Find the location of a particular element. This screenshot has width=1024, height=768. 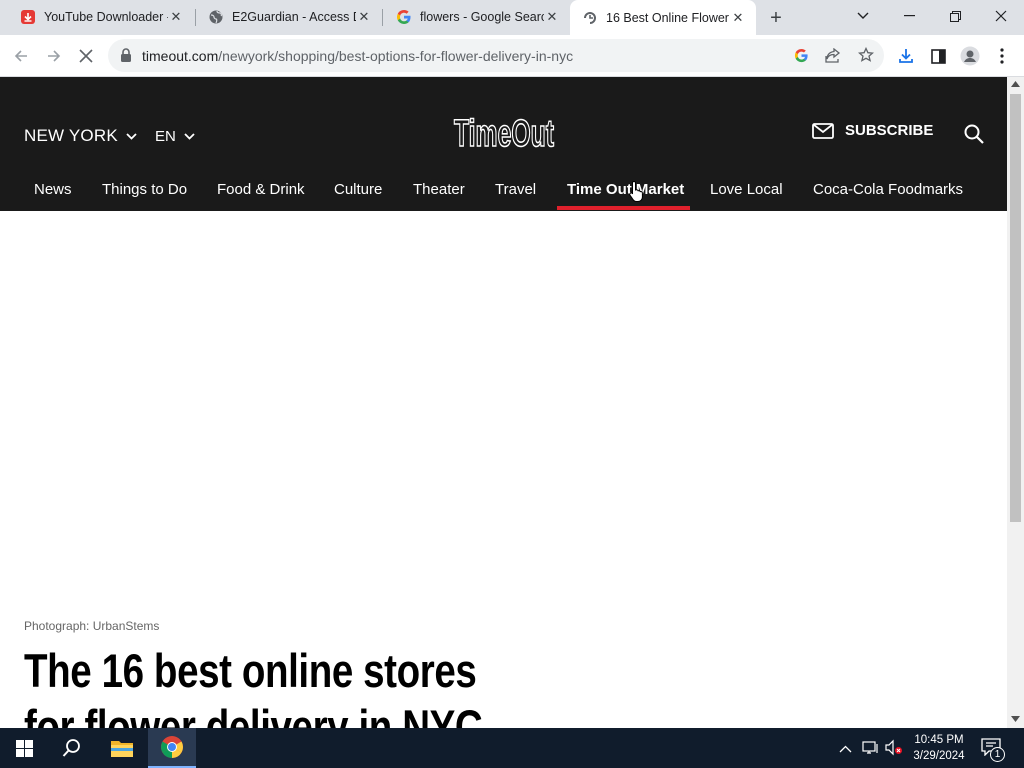

tab-title: E2Guardian - Access De is located at coordinates (294, 17).